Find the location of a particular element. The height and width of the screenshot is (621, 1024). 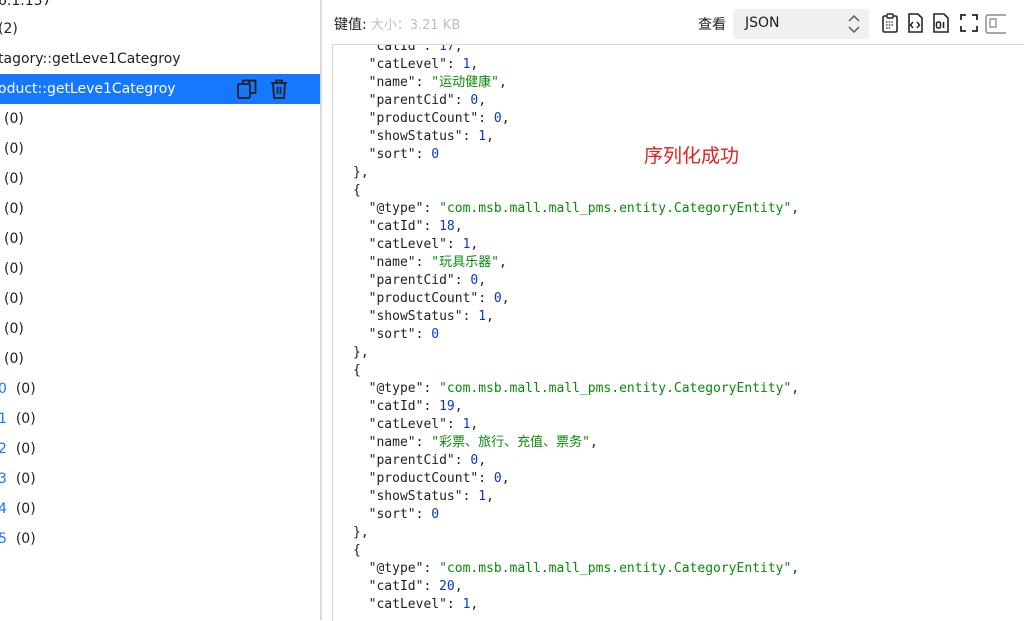

key-tree-item: 2 (0) is located at coordinates (160, 449).